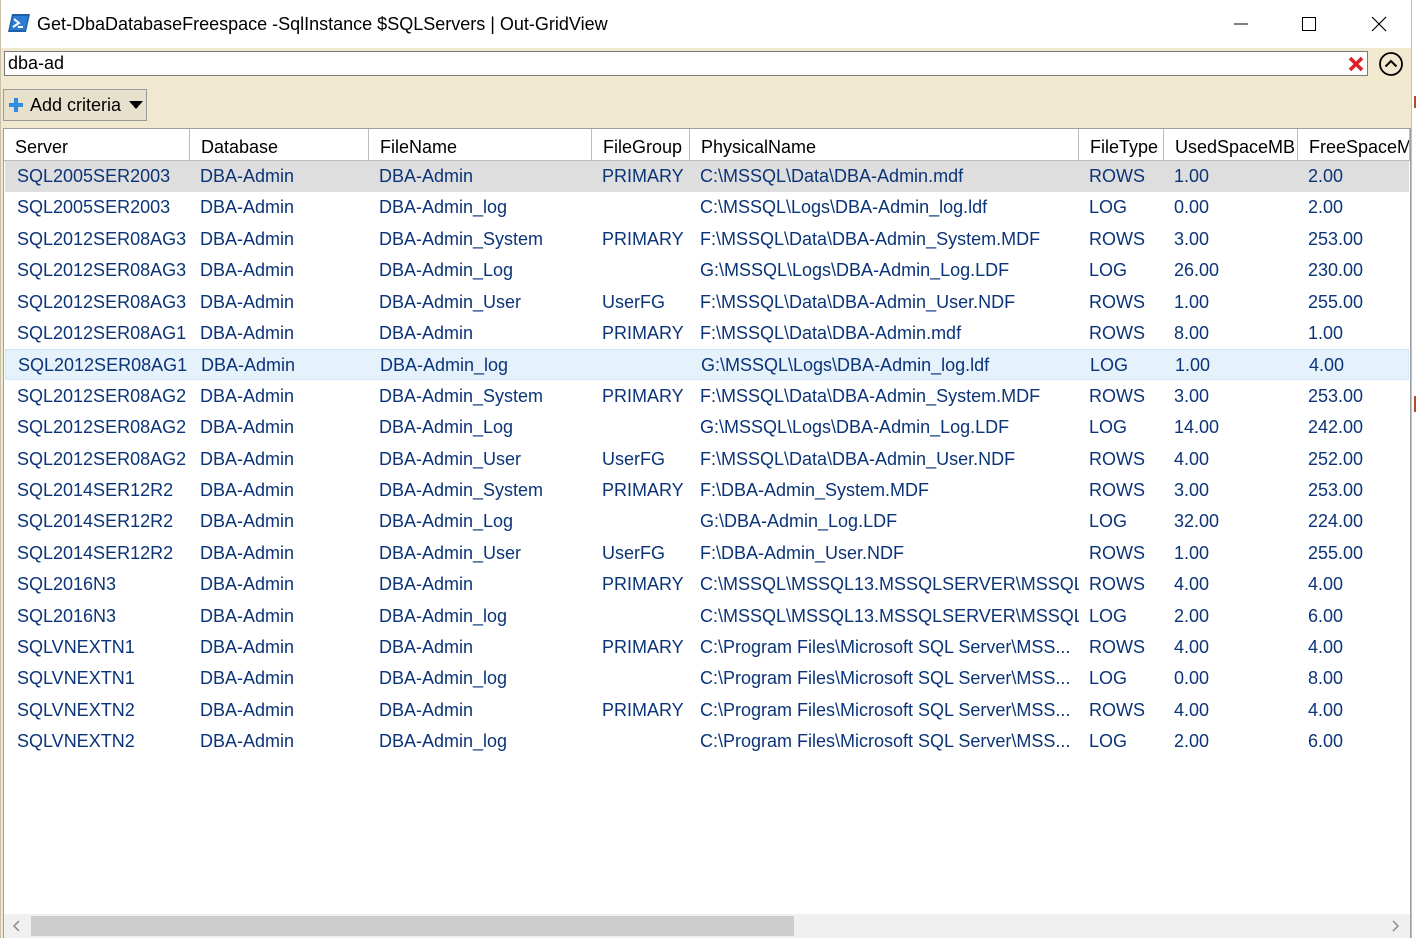 The height and width of the screenshot is (938, 1418). What do you see at coordinates (102, 333) in the screenshot?
I see `cell-server: SQL2012SER08AG1` at bounding box center [102, 333].